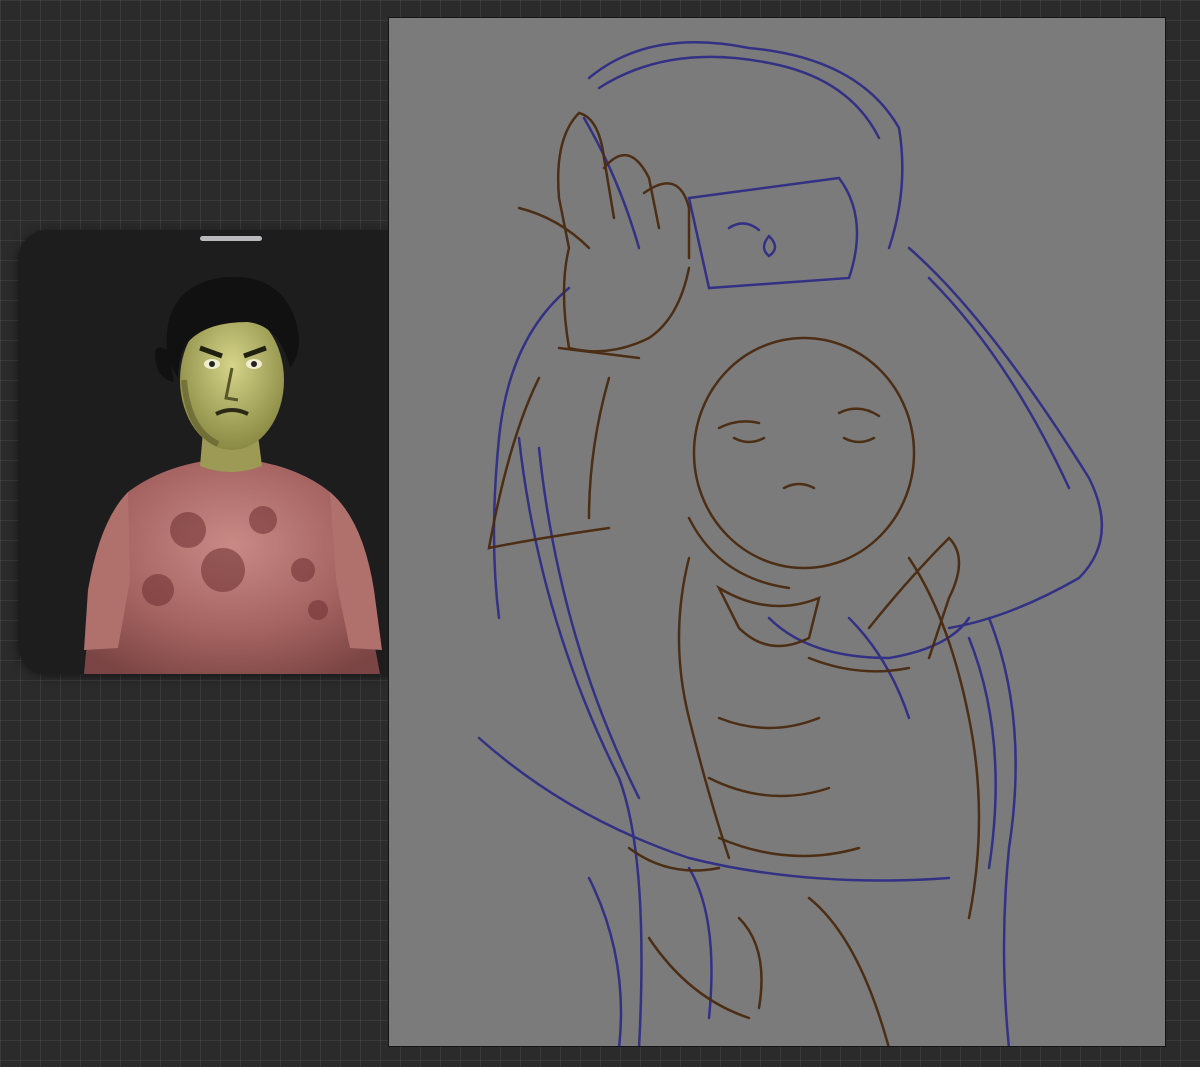 Image resolution: width=1200 pixels, height=1067 pixels. Describe the element at coordinates (231, 238) in the screenshot. I see `drag-handle` at that location.